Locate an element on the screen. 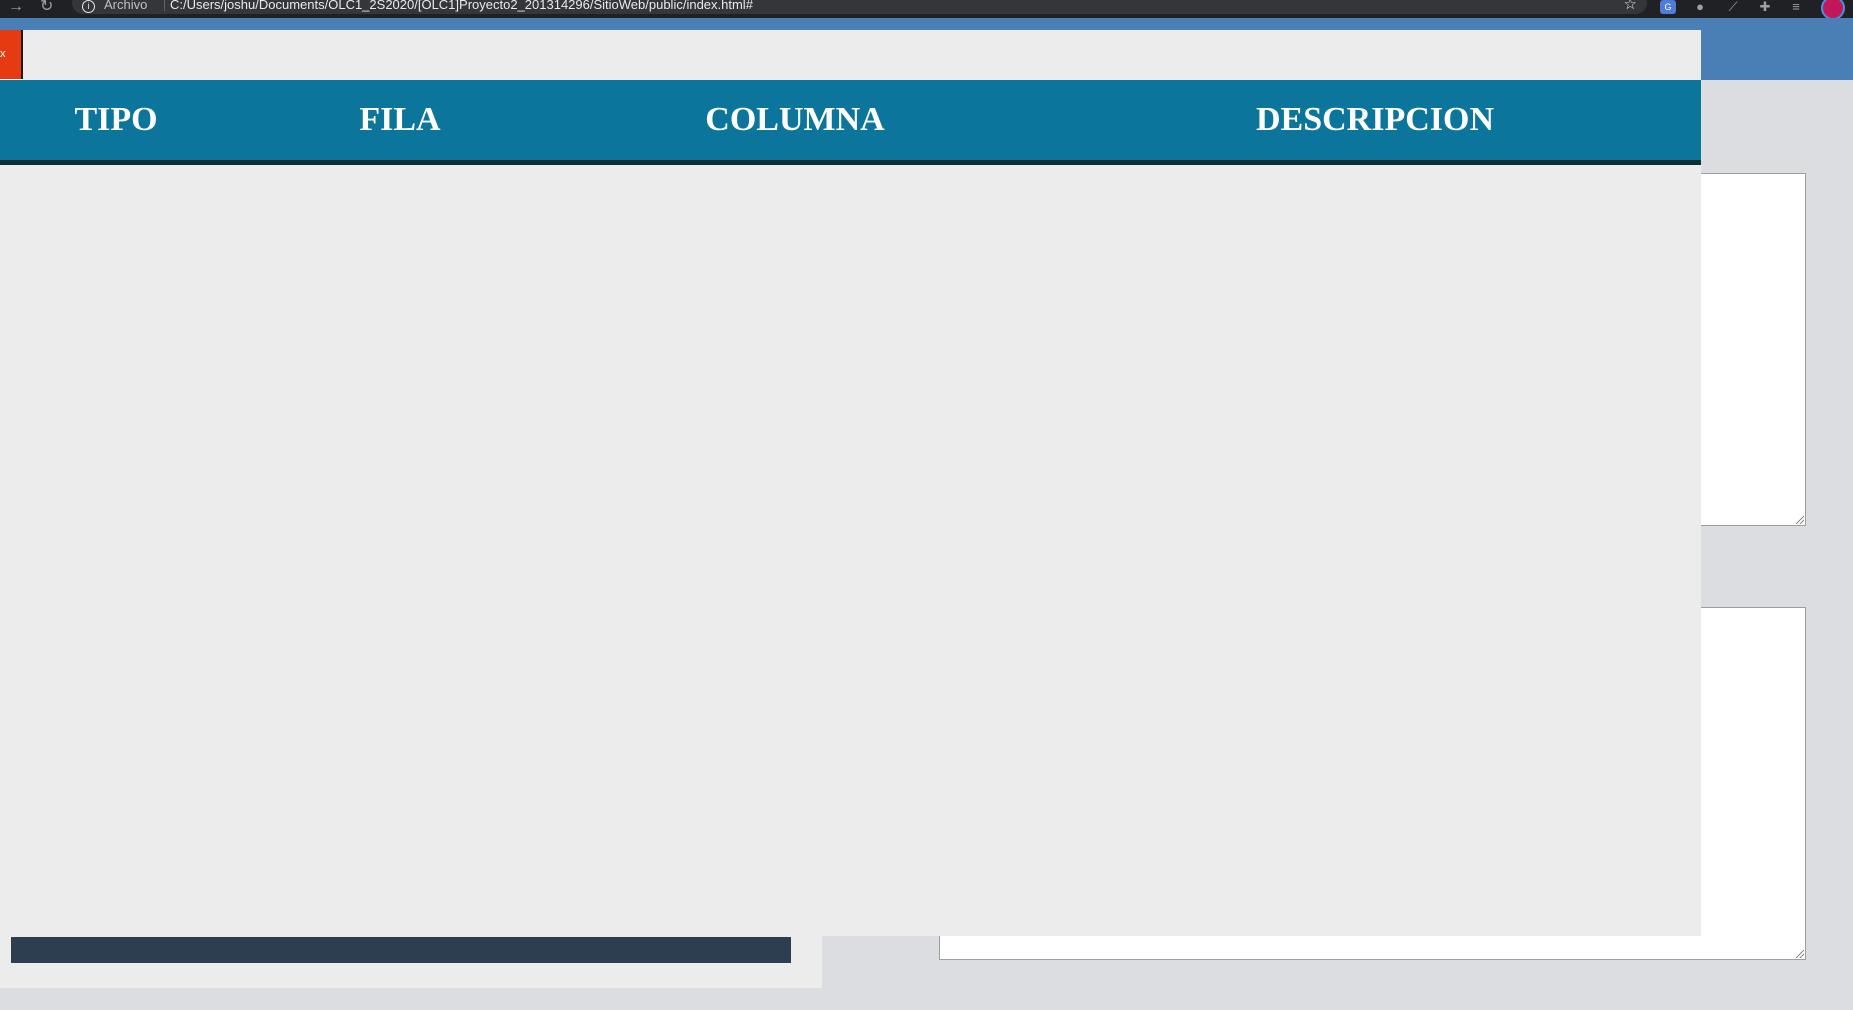 This screenshot has height=1010, width=1853. star-icon: ☆ is located at coordinates (1630, 6).